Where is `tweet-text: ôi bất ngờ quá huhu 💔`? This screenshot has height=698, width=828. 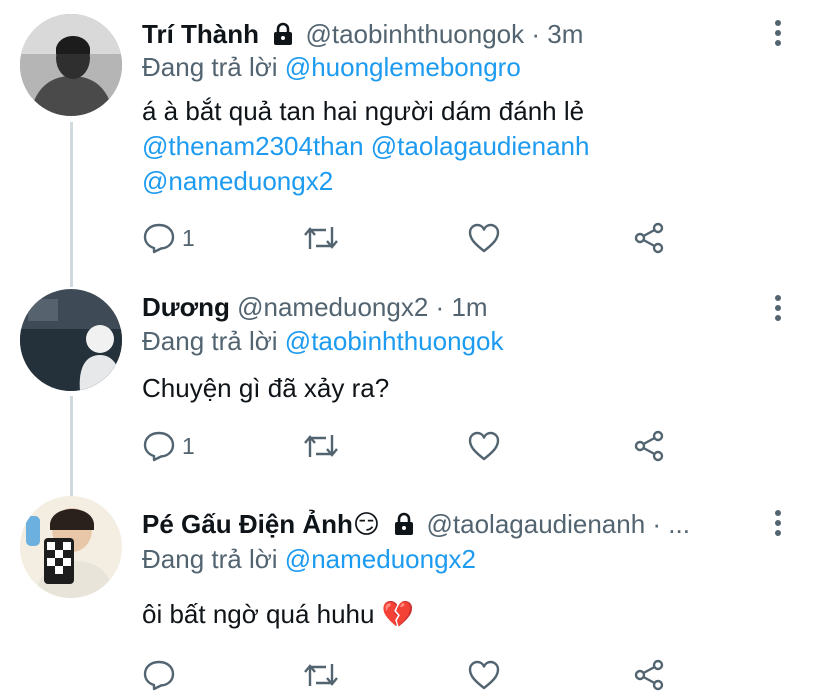 tweet-text: ôi bất ngờ quá huhu 💔 is located at coordinates (455, 614).